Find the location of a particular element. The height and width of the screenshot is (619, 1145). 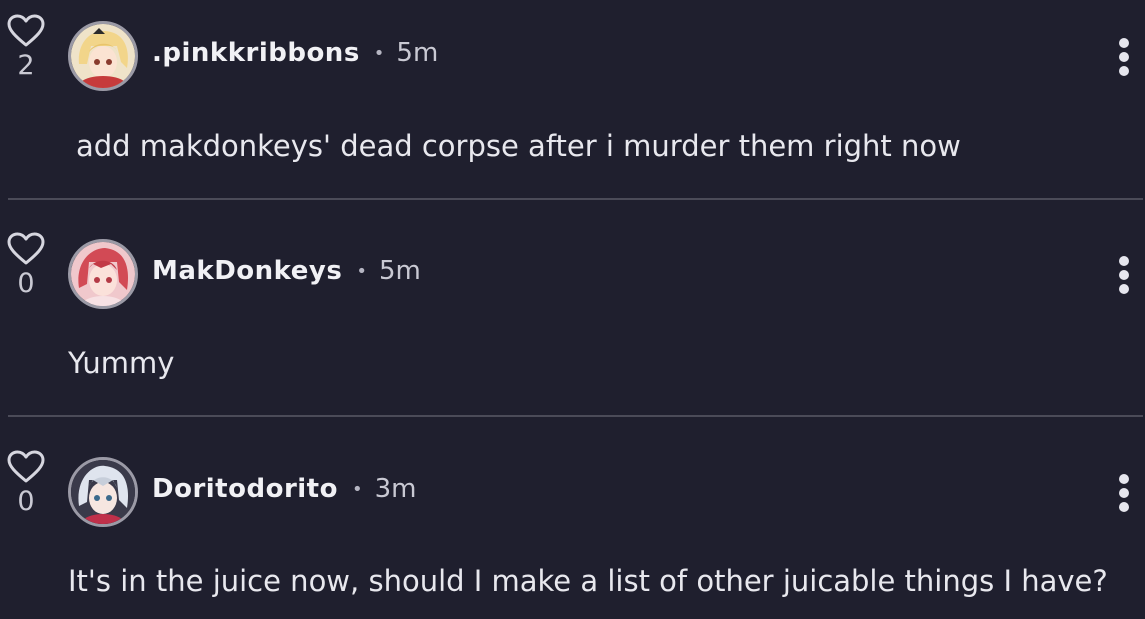

timestamp: 3m is located at coordinates (395, 489).